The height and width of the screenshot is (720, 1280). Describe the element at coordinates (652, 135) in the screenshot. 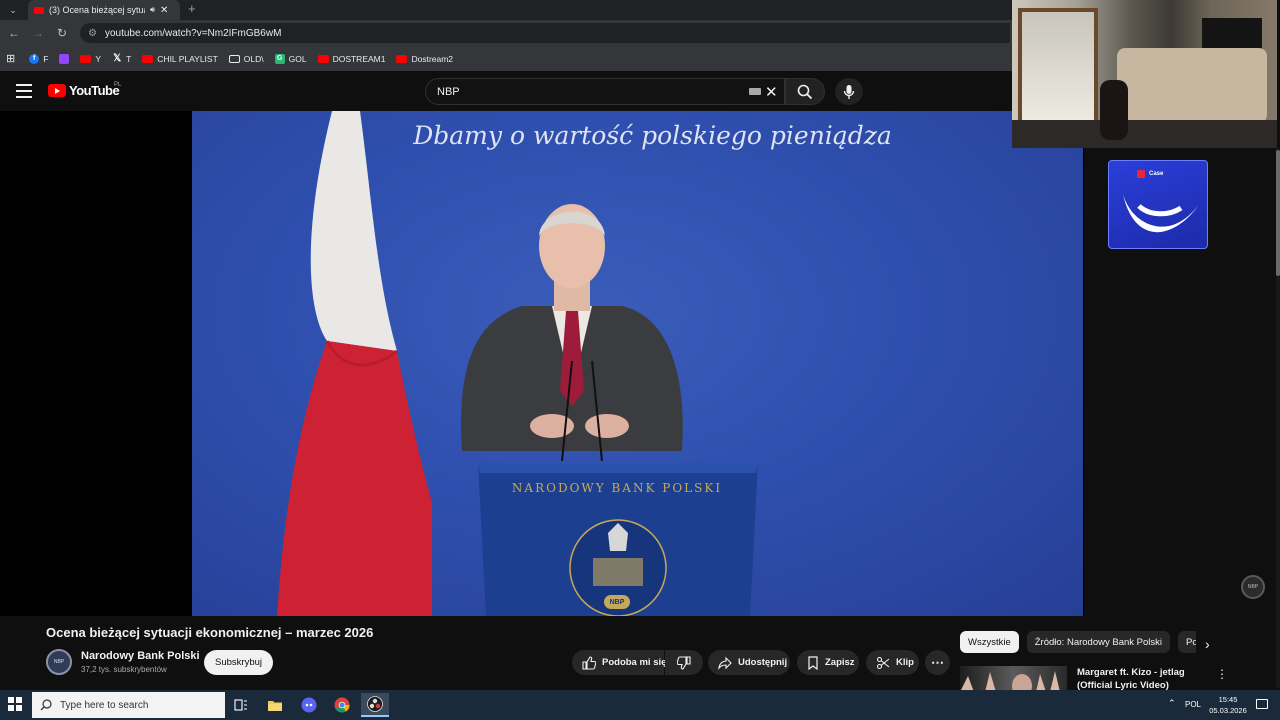

I see `slogan-text: Dbamy o wartość polskiego pieniądza` at that location.